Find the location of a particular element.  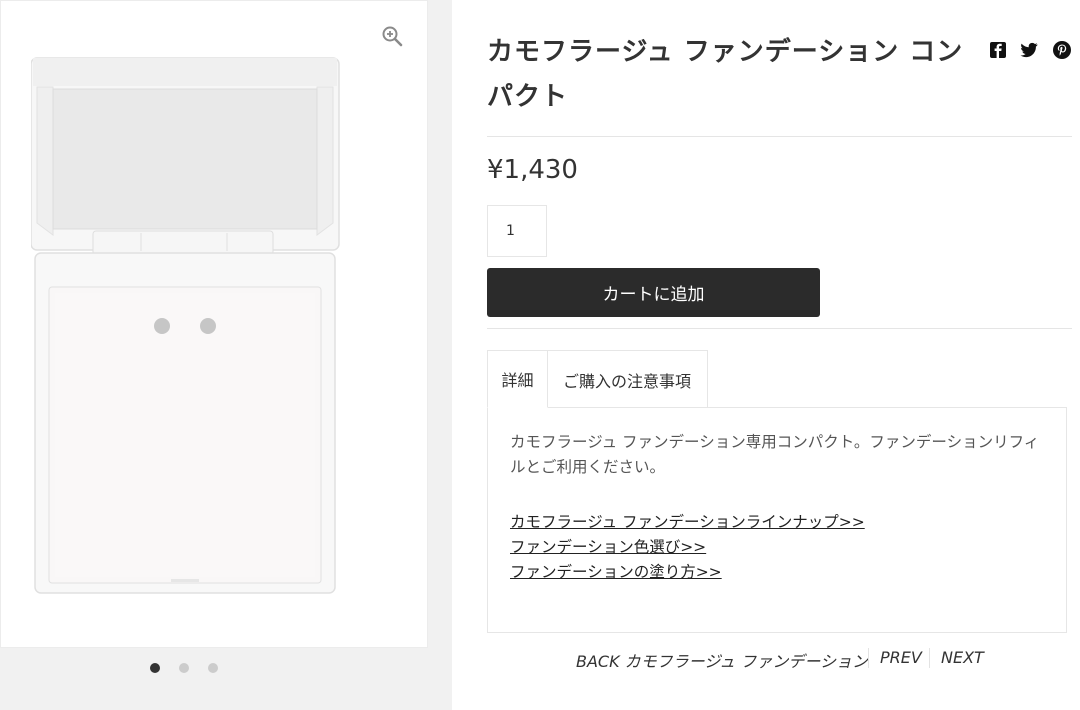

lineup-link: カモフラージュ ファンデーションラインナップ>> is located at coordinates (687, 521).